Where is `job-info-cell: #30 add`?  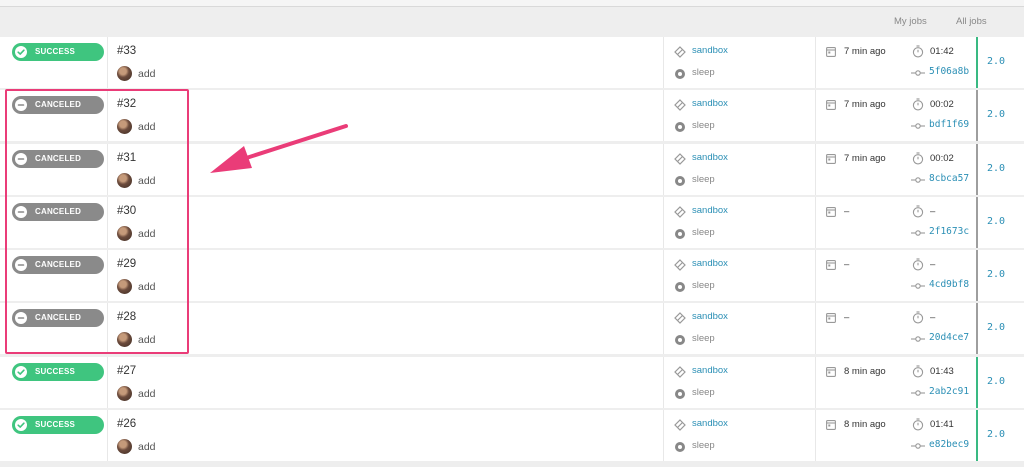 job-info-cell: #30 add is located at coordinates (386, 222).